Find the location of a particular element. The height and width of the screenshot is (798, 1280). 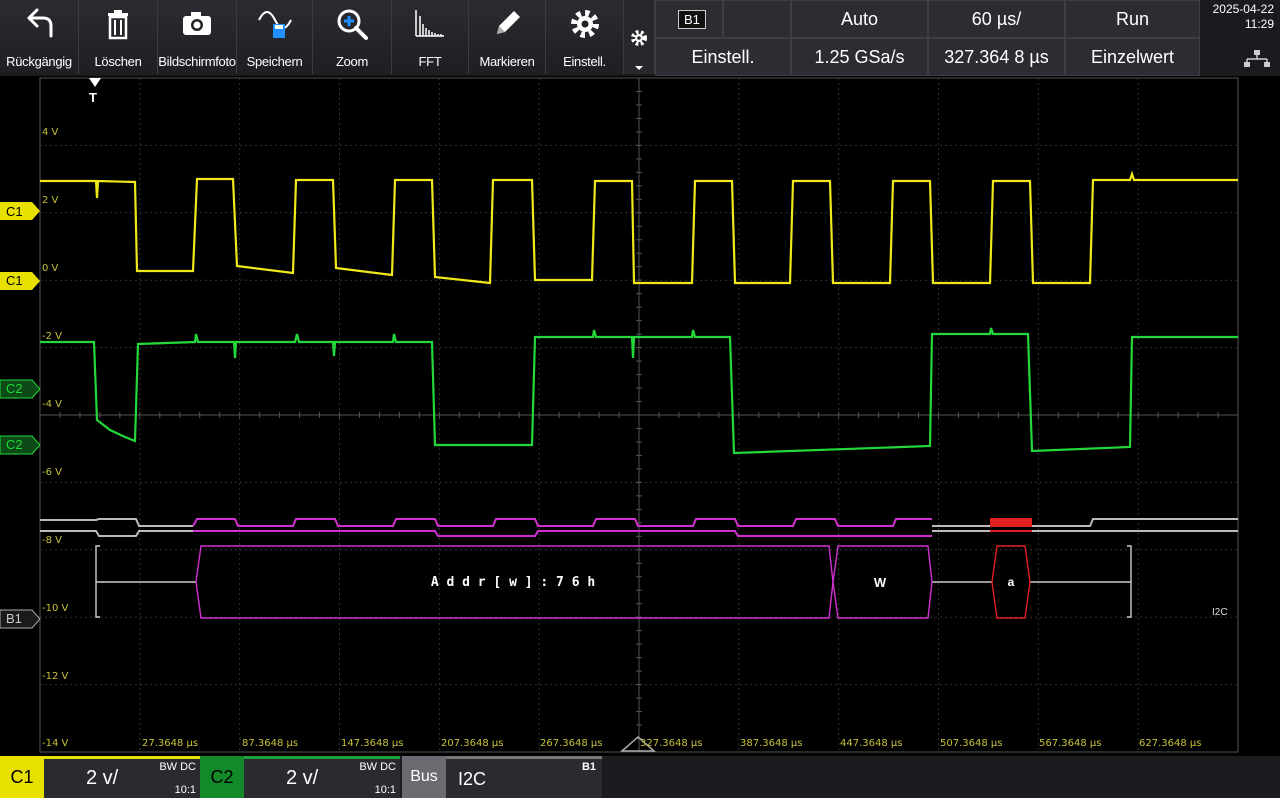

volt-label: -14 V is located at coordinates (55, 743).